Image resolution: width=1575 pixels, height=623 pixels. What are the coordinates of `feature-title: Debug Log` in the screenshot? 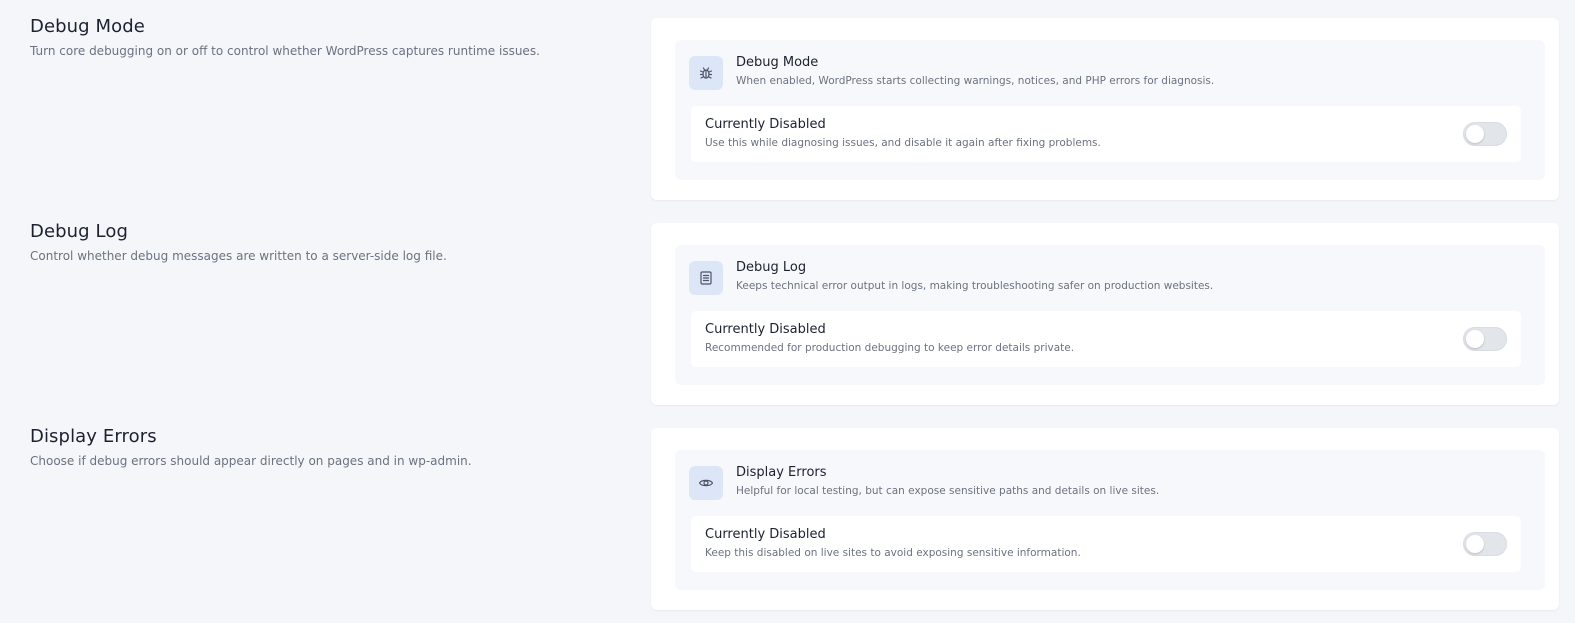 It's located at (771, 267).